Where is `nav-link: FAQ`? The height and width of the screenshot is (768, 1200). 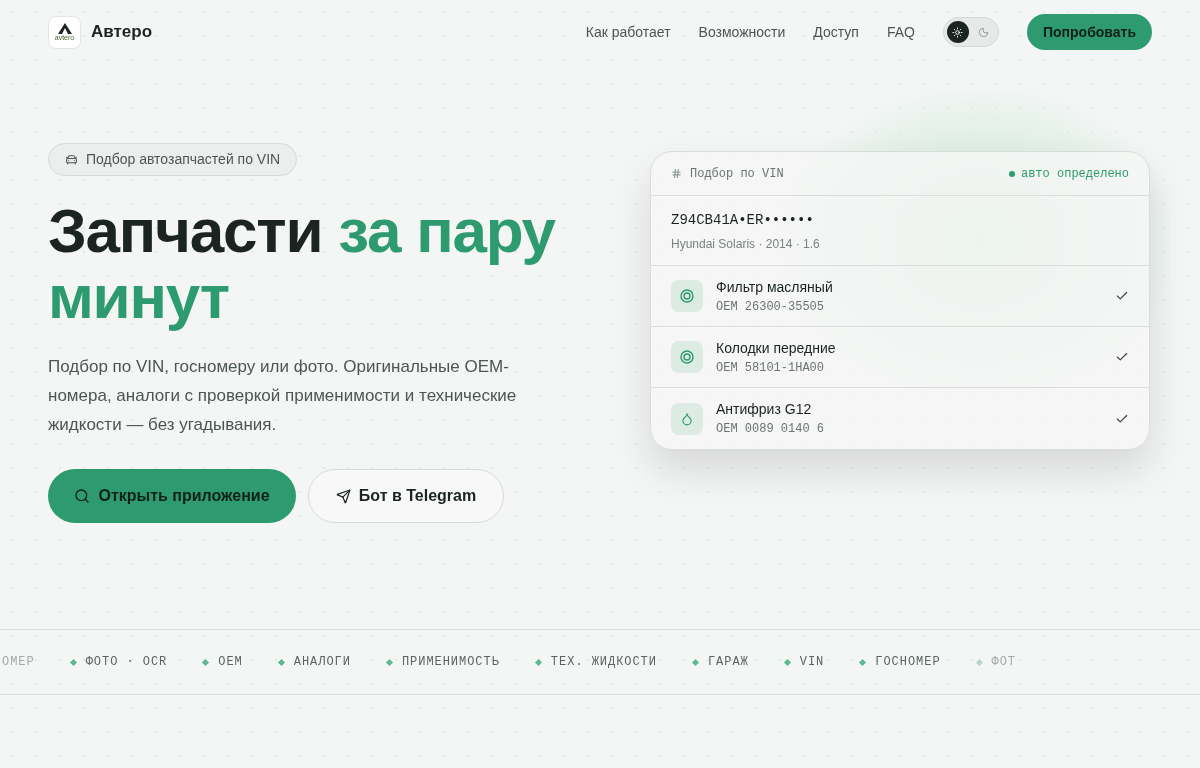
nav-link: FAQ is located at coordinates (900, 32).